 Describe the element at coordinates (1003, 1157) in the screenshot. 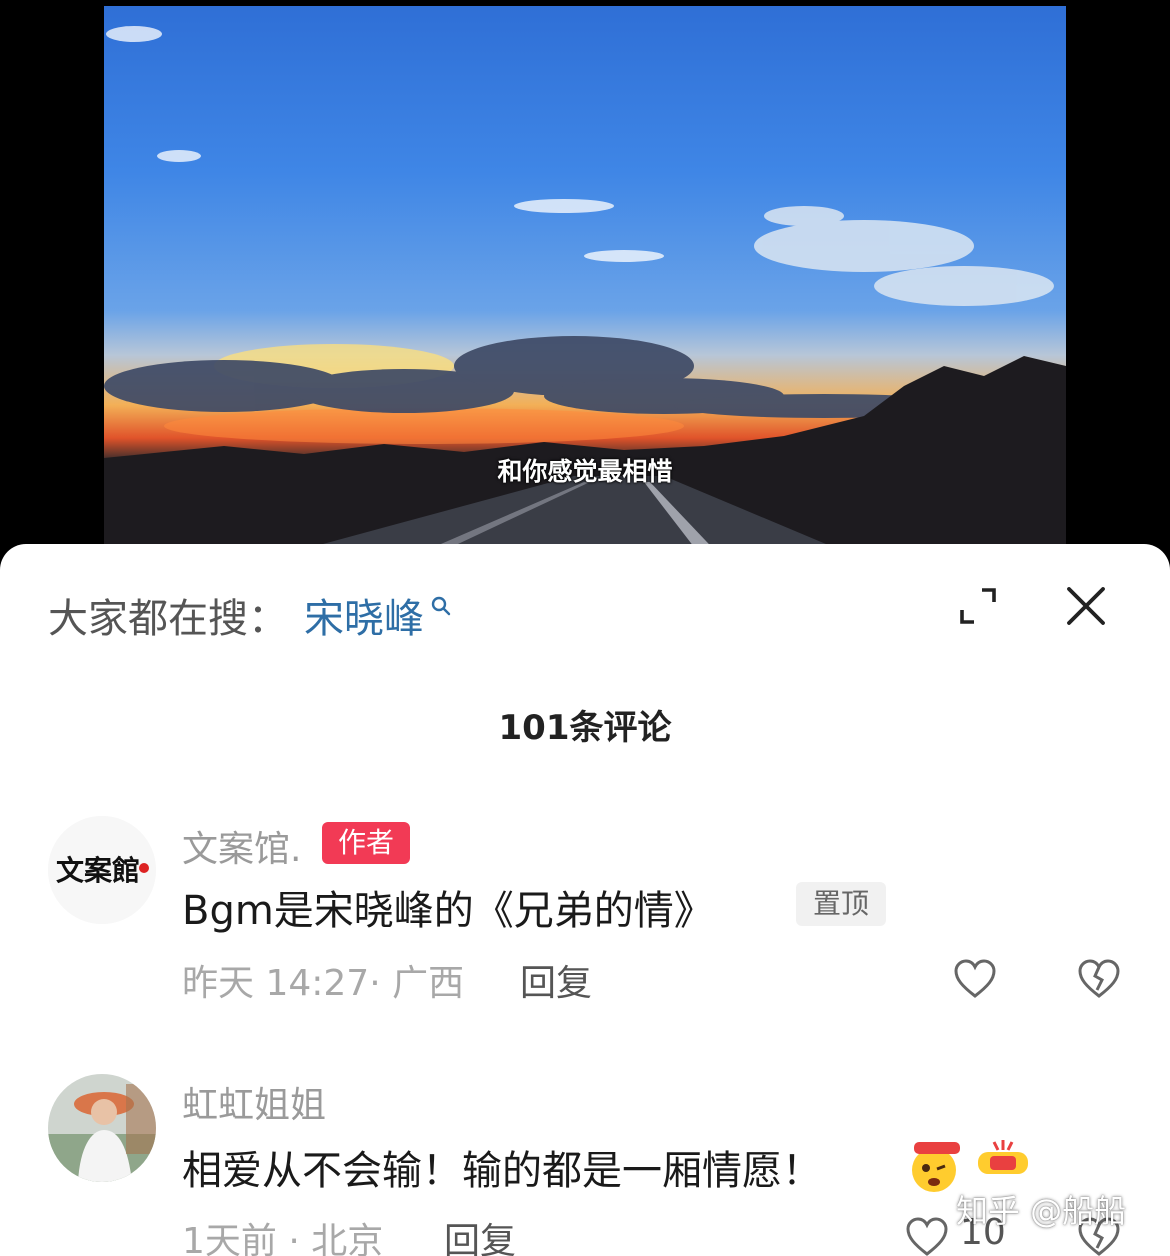

I see `fist-salute-emoji-icon` at that location.